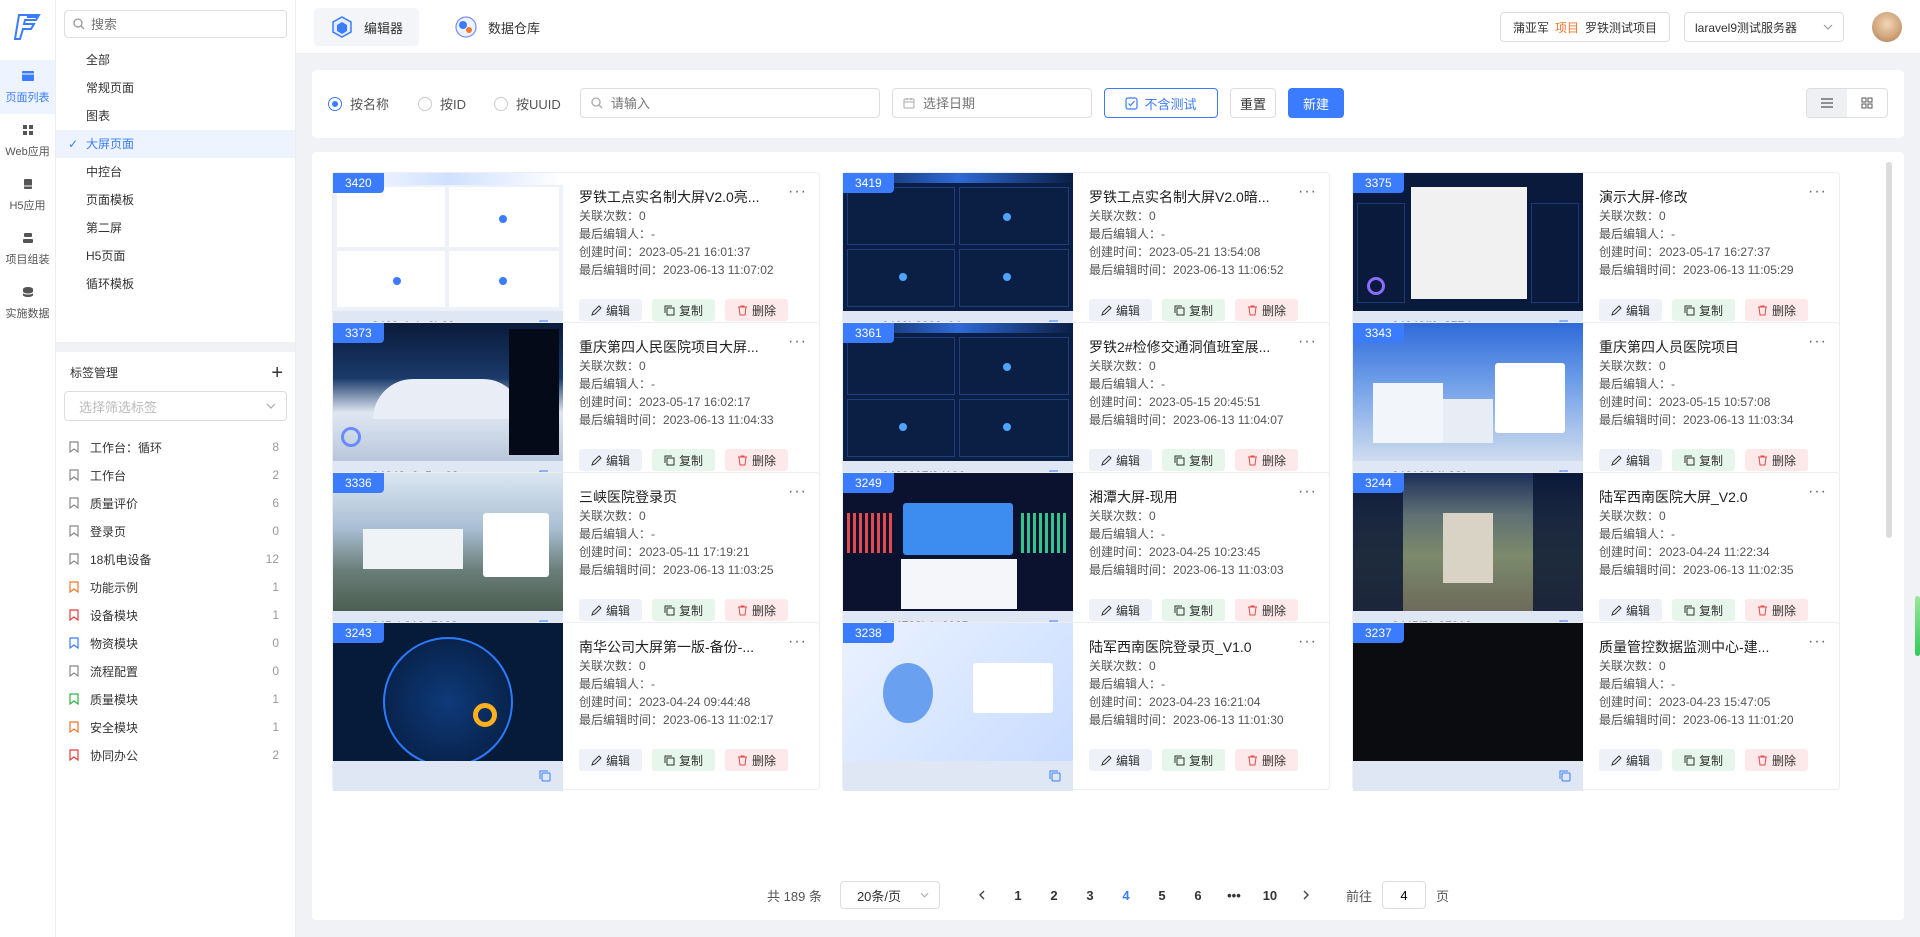 This screenshot has width=1920, height=937. I want to click on list-view-button, so click(1827, 103).